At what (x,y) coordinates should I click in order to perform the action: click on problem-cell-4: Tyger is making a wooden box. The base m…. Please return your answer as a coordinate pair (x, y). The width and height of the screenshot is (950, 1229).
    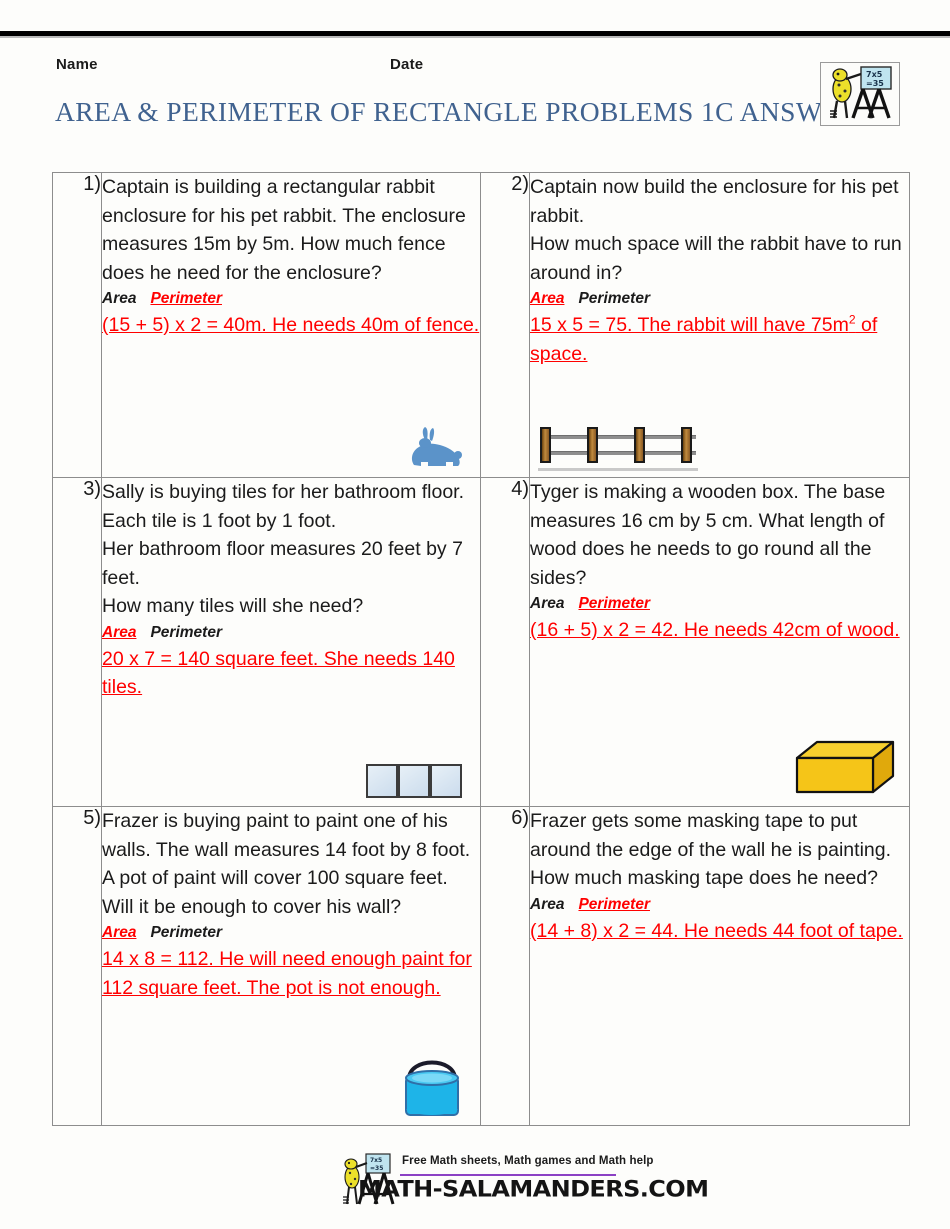
    Looking at the image, I should click on (719, 642).